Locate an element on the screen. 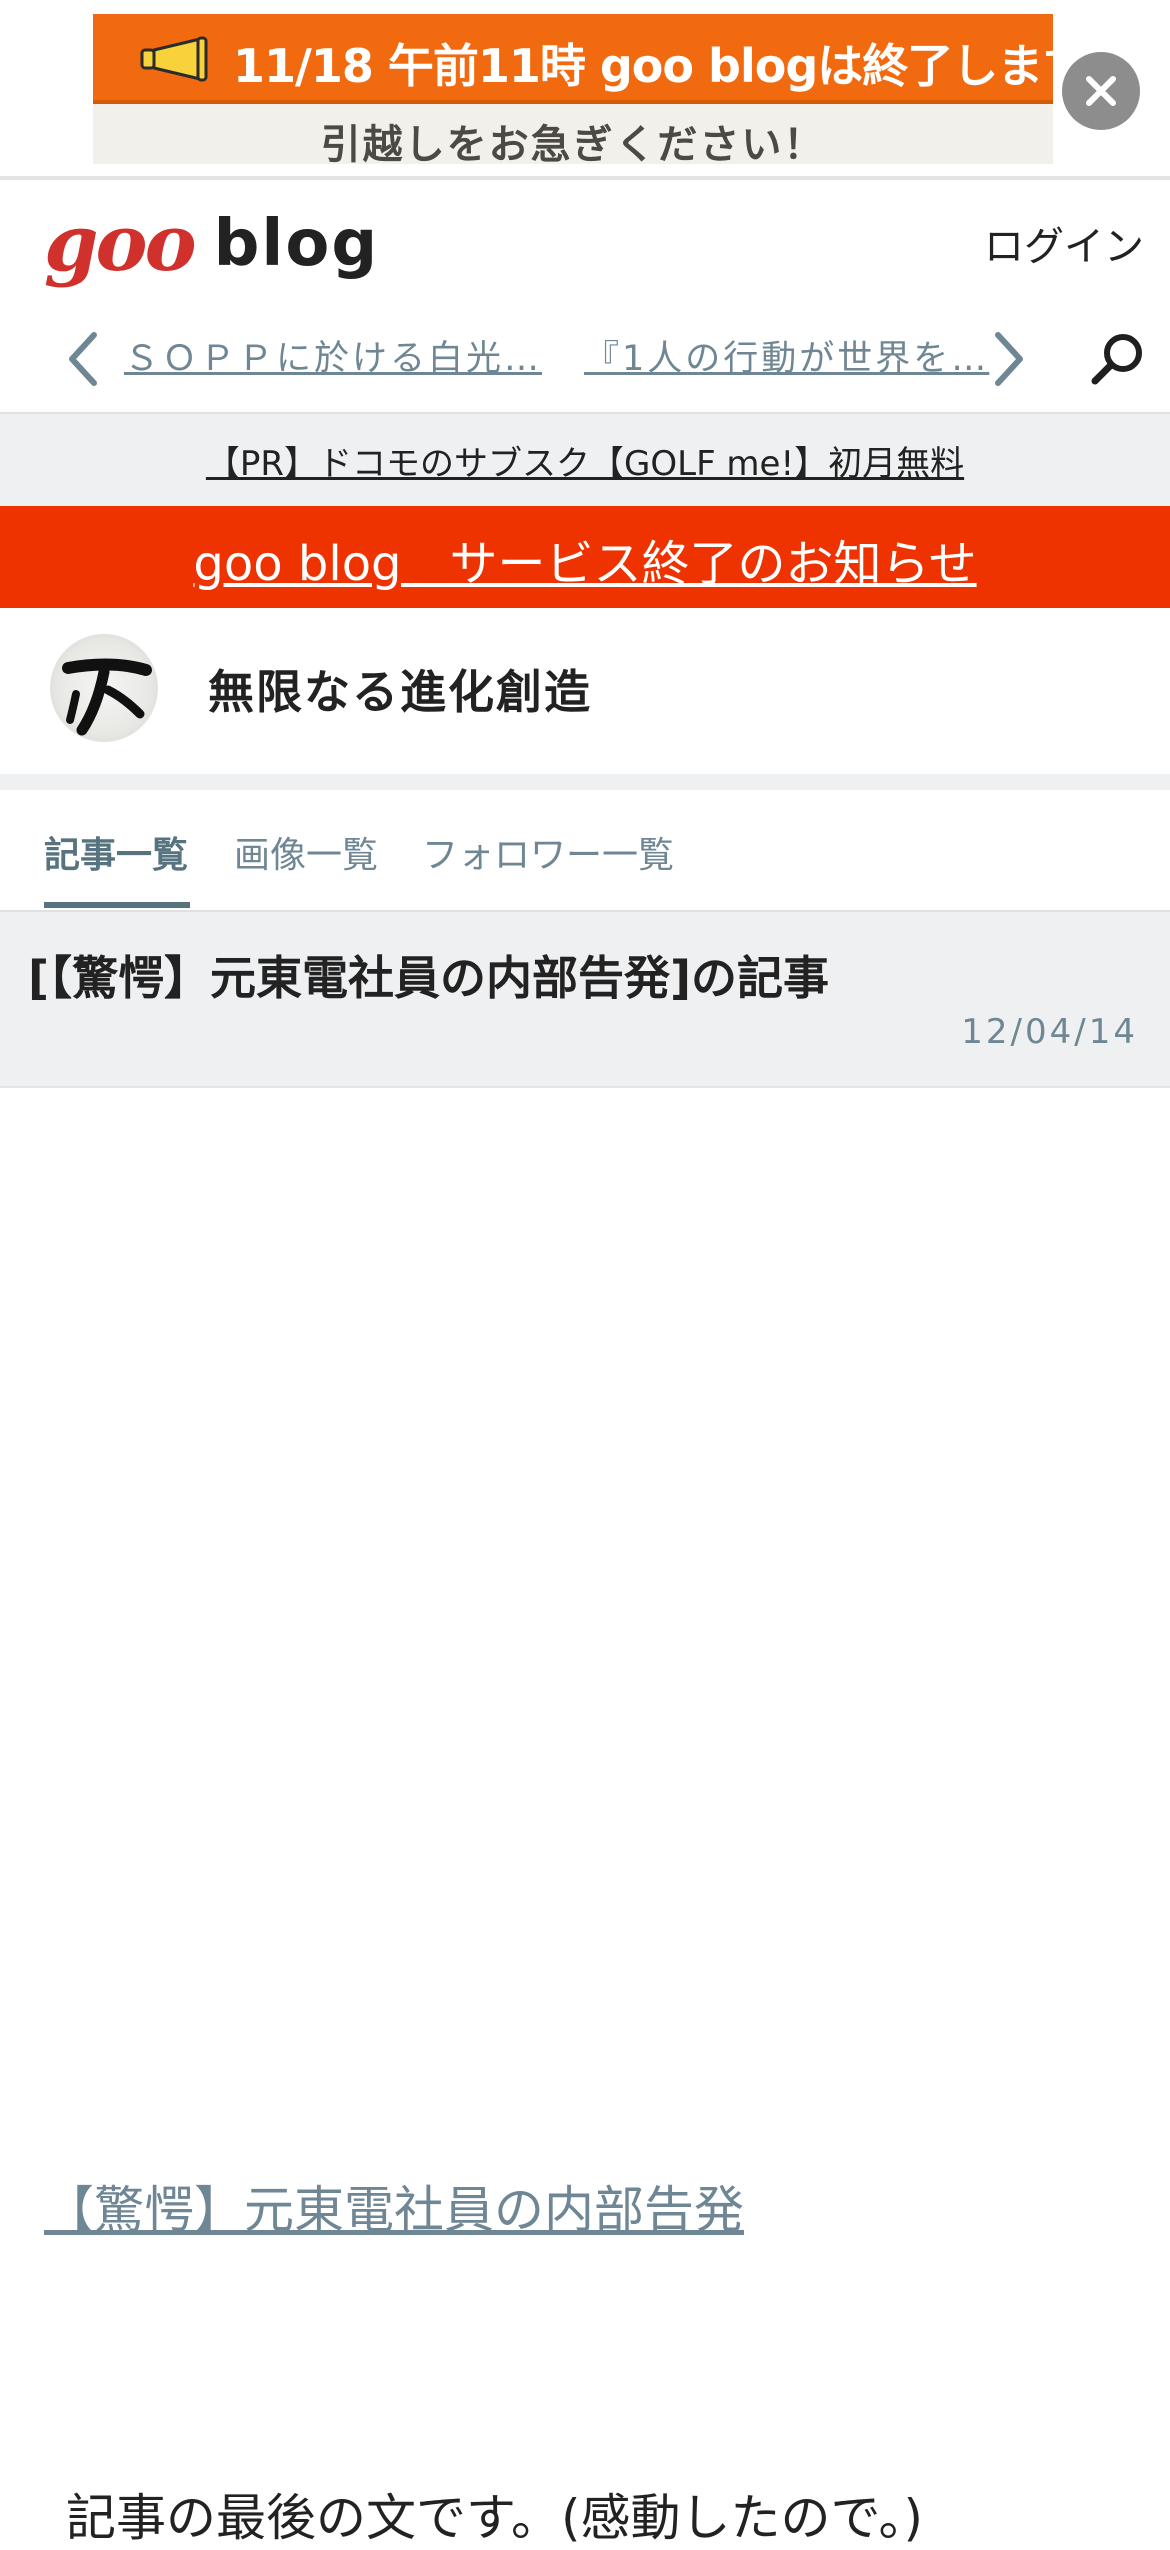 This screenshot has height=2550, width=1170. blog-header: 無限なる進化創造 is located at coordinates (585, 691).